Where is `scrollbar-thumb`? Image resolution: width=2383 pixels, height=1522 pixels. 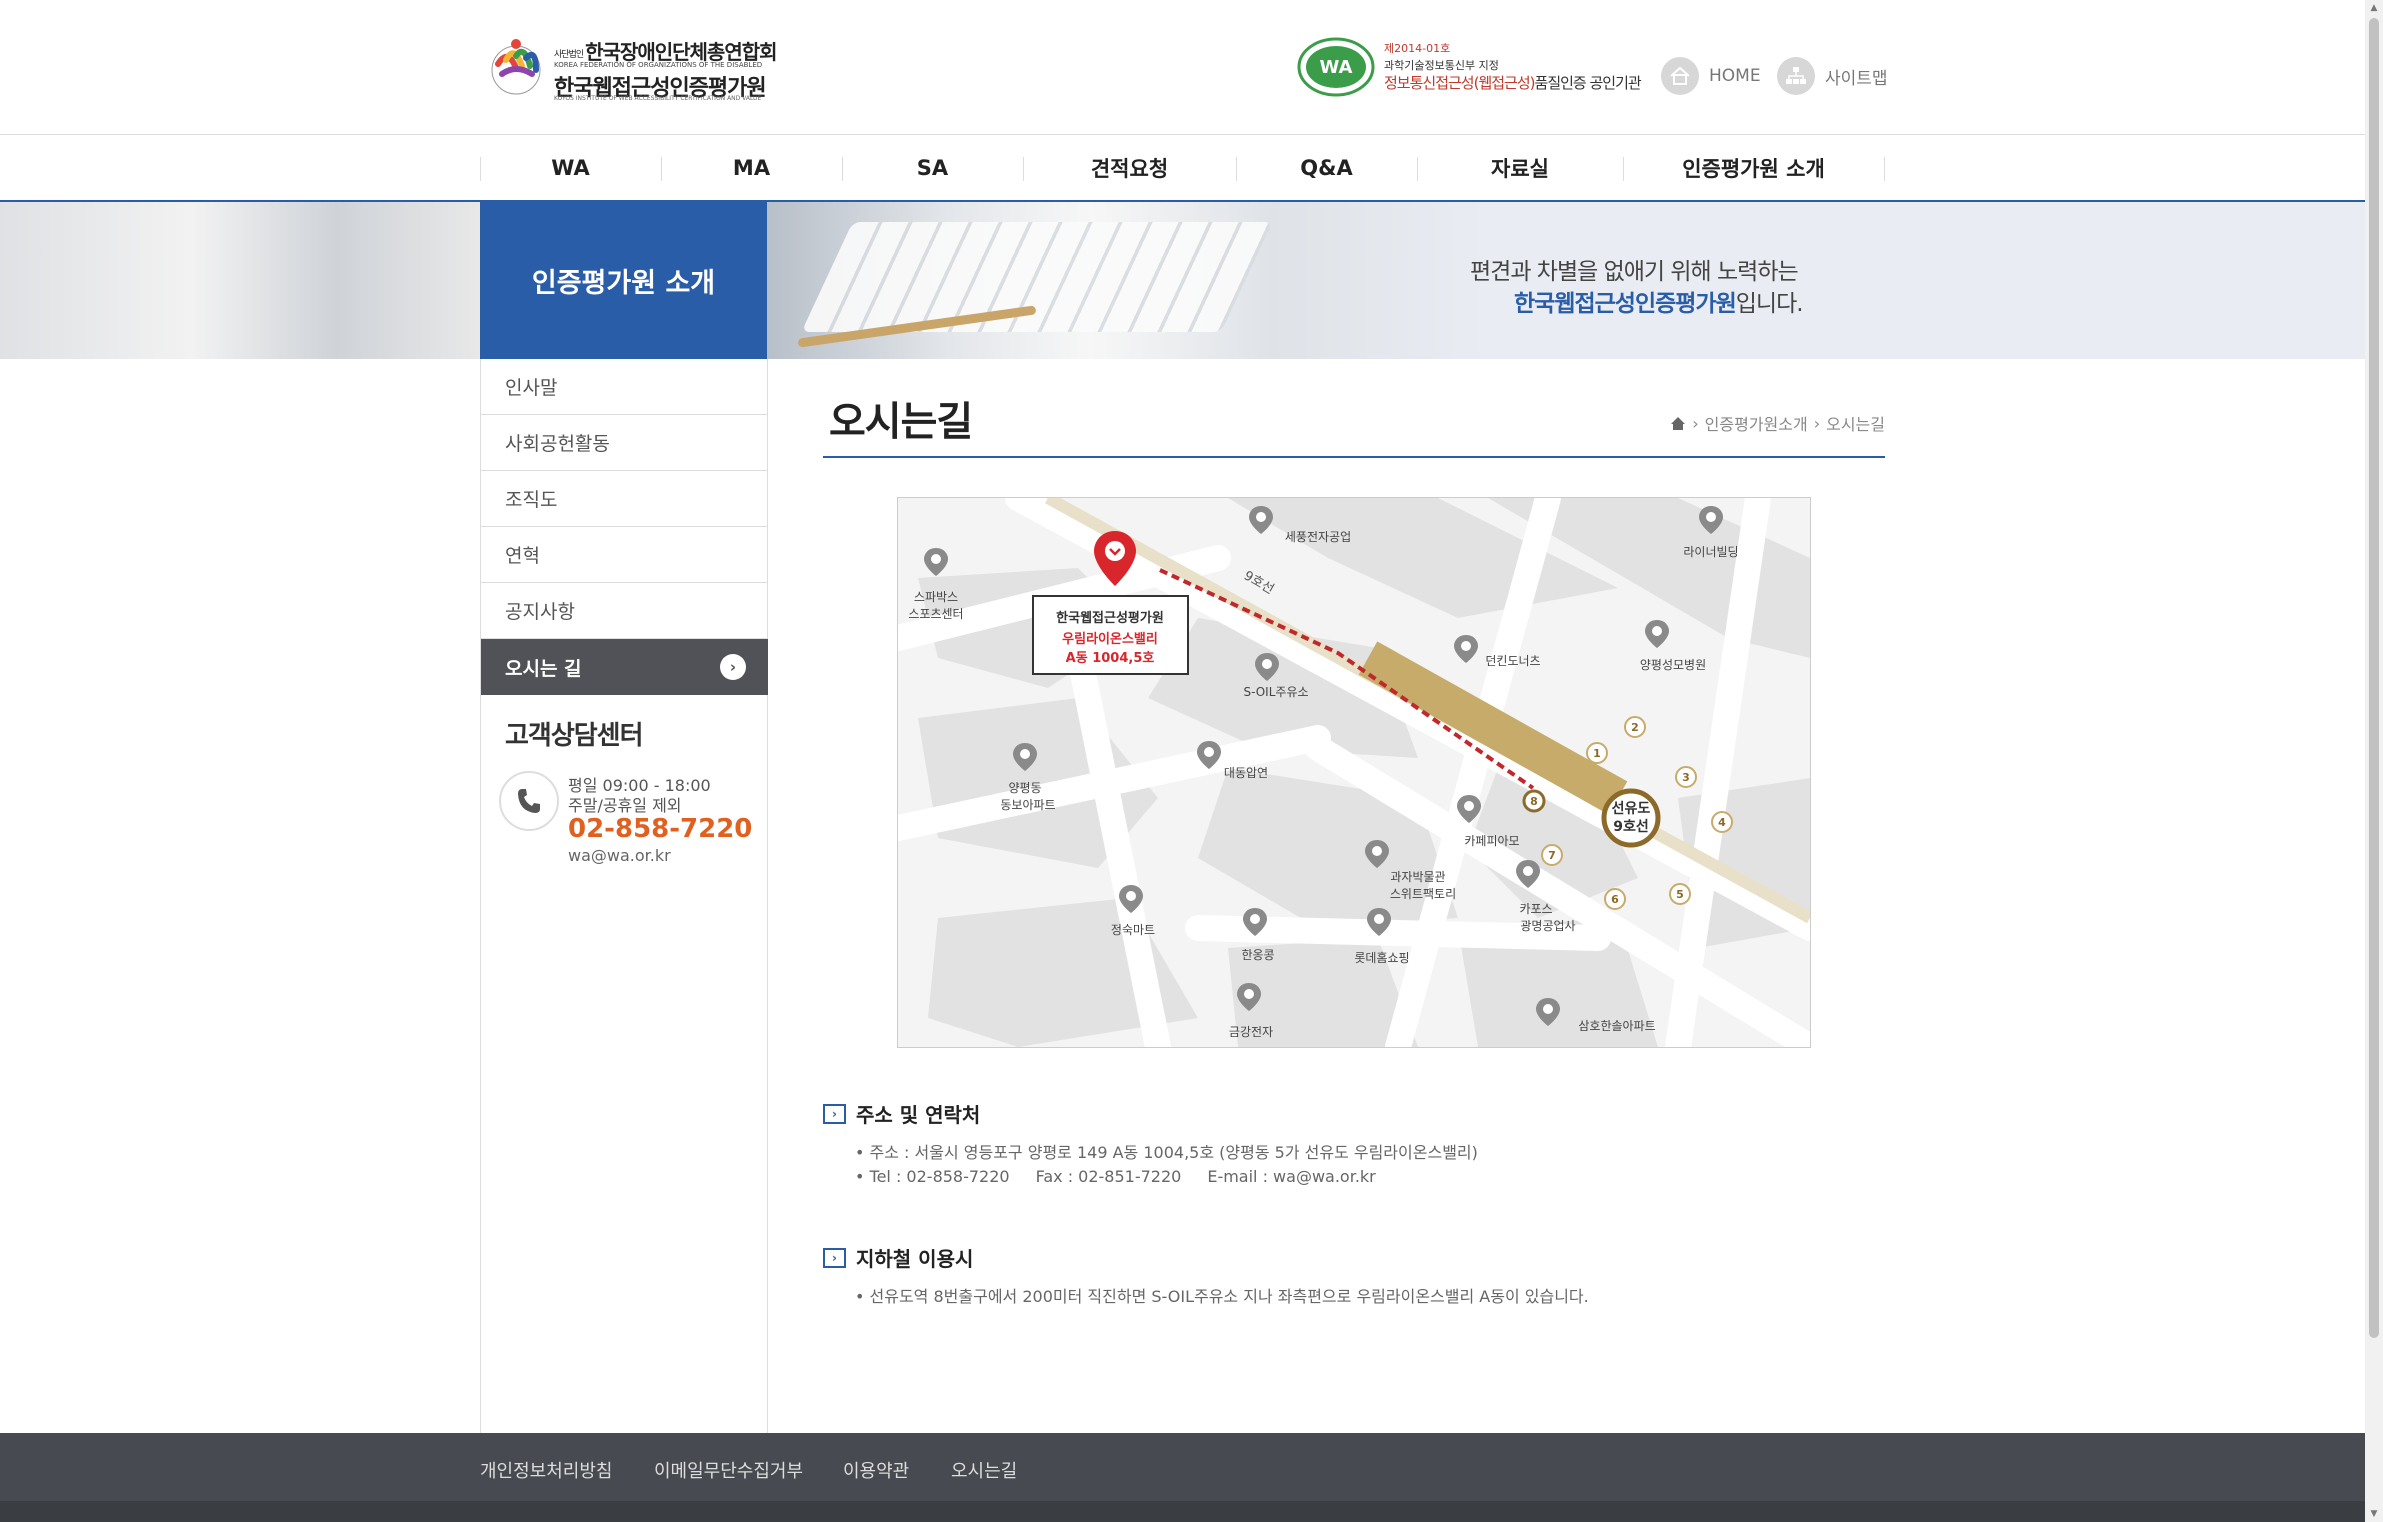 scrollbar-thumb is located at coordinates (2374, 678).